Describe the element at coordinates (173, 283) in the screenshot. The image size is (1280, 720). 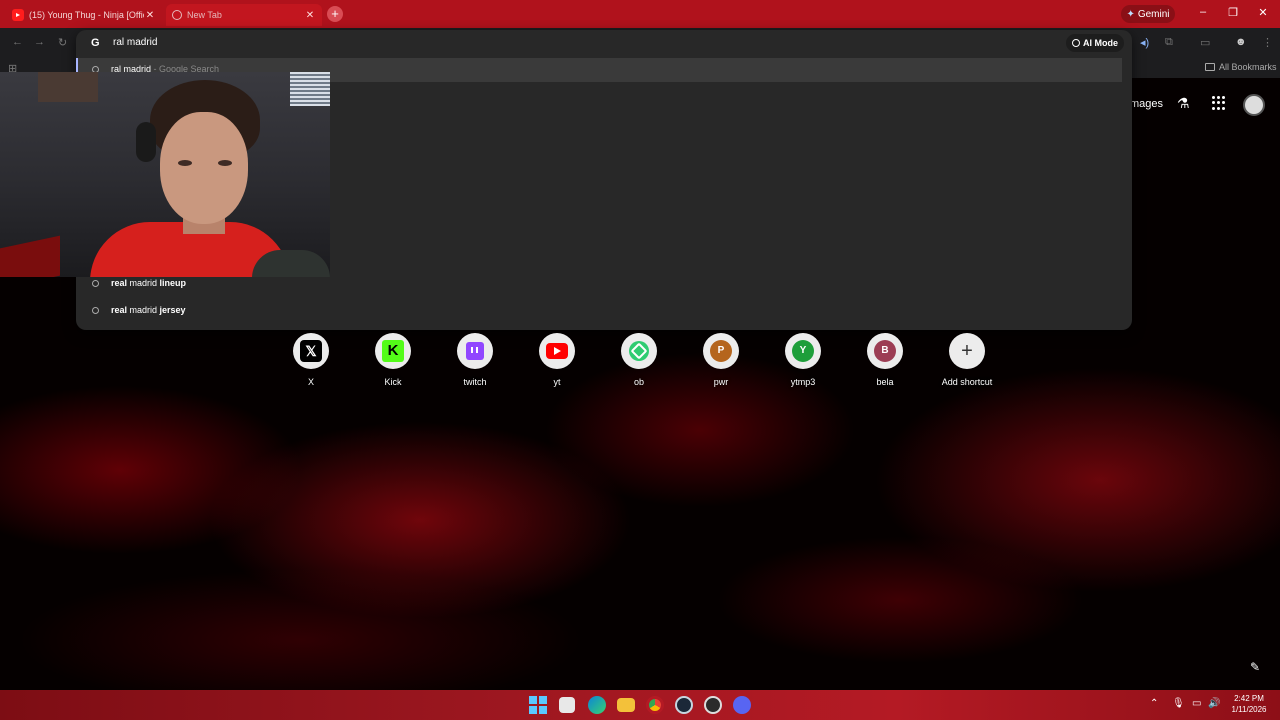
I see `suggestion-bold: lineup` at that location.